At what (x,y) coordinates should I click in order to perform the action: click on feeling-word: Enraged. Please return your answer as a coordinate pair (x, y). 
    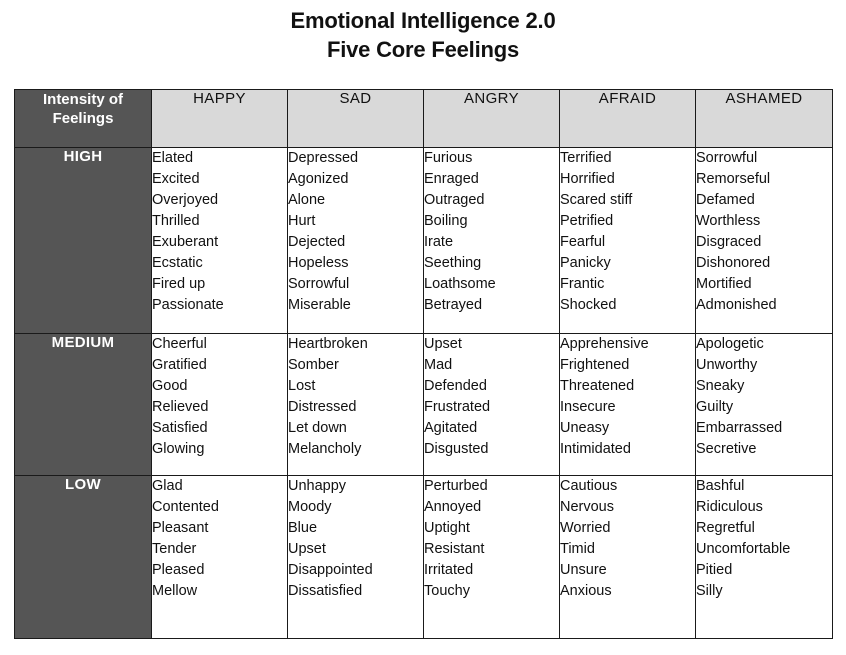
    Looking at the image, I should click on (451, 179).